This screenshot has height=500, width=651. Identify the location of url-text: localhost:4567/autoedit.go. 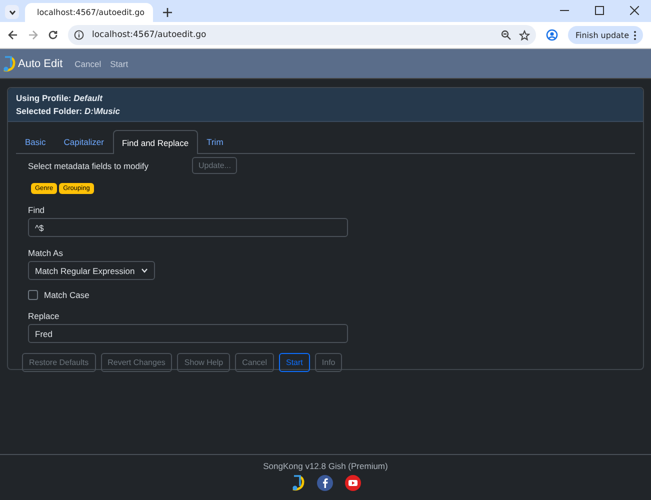
(150, 35).